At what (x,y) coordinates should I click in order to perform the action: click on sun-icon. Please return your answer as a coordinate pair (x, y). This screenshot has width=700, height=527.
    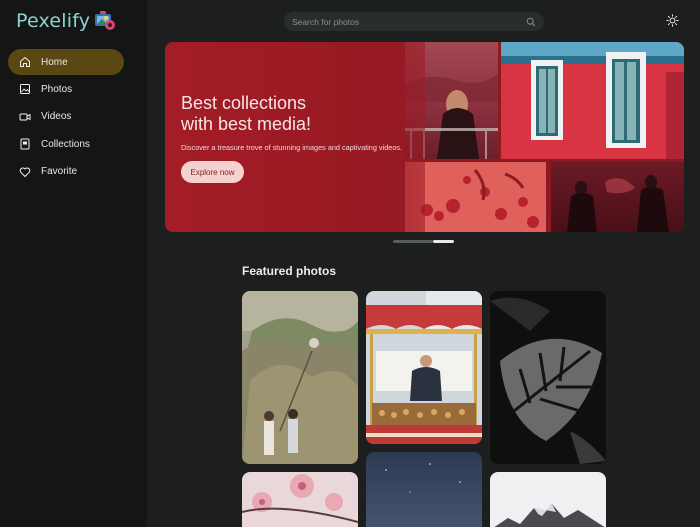
    Looking at the image, I should click on (672, 20).